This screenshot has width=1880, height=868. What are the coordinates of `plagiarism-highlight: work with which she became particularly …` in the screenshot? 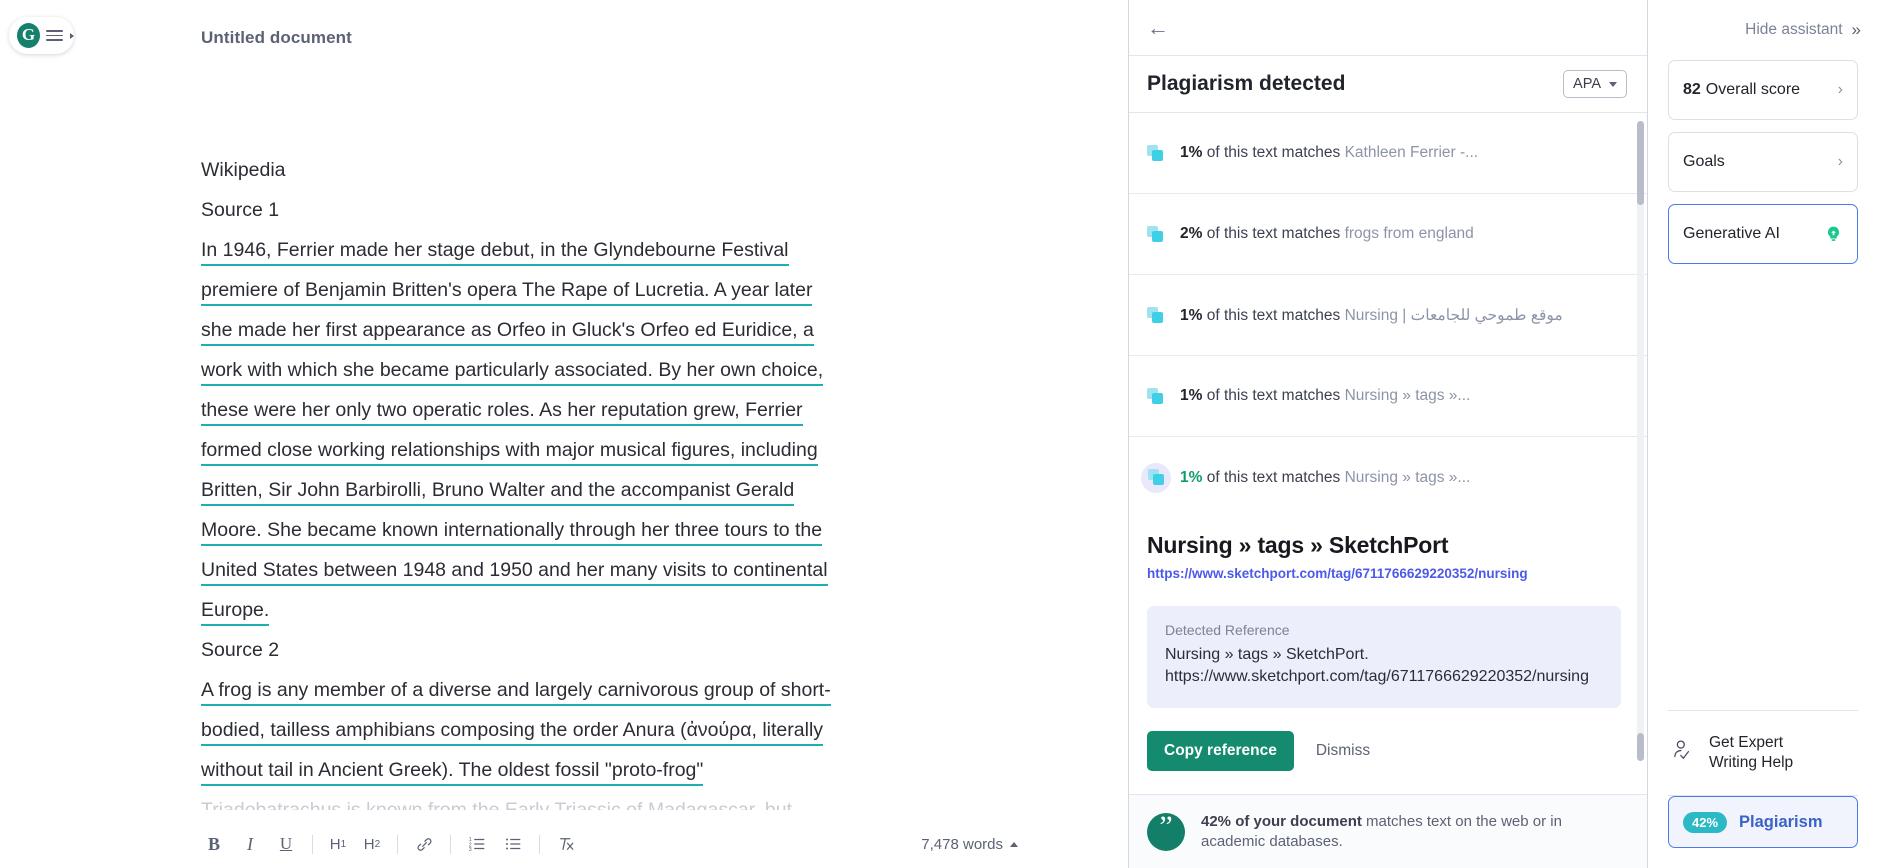 It's located at (512, 372).